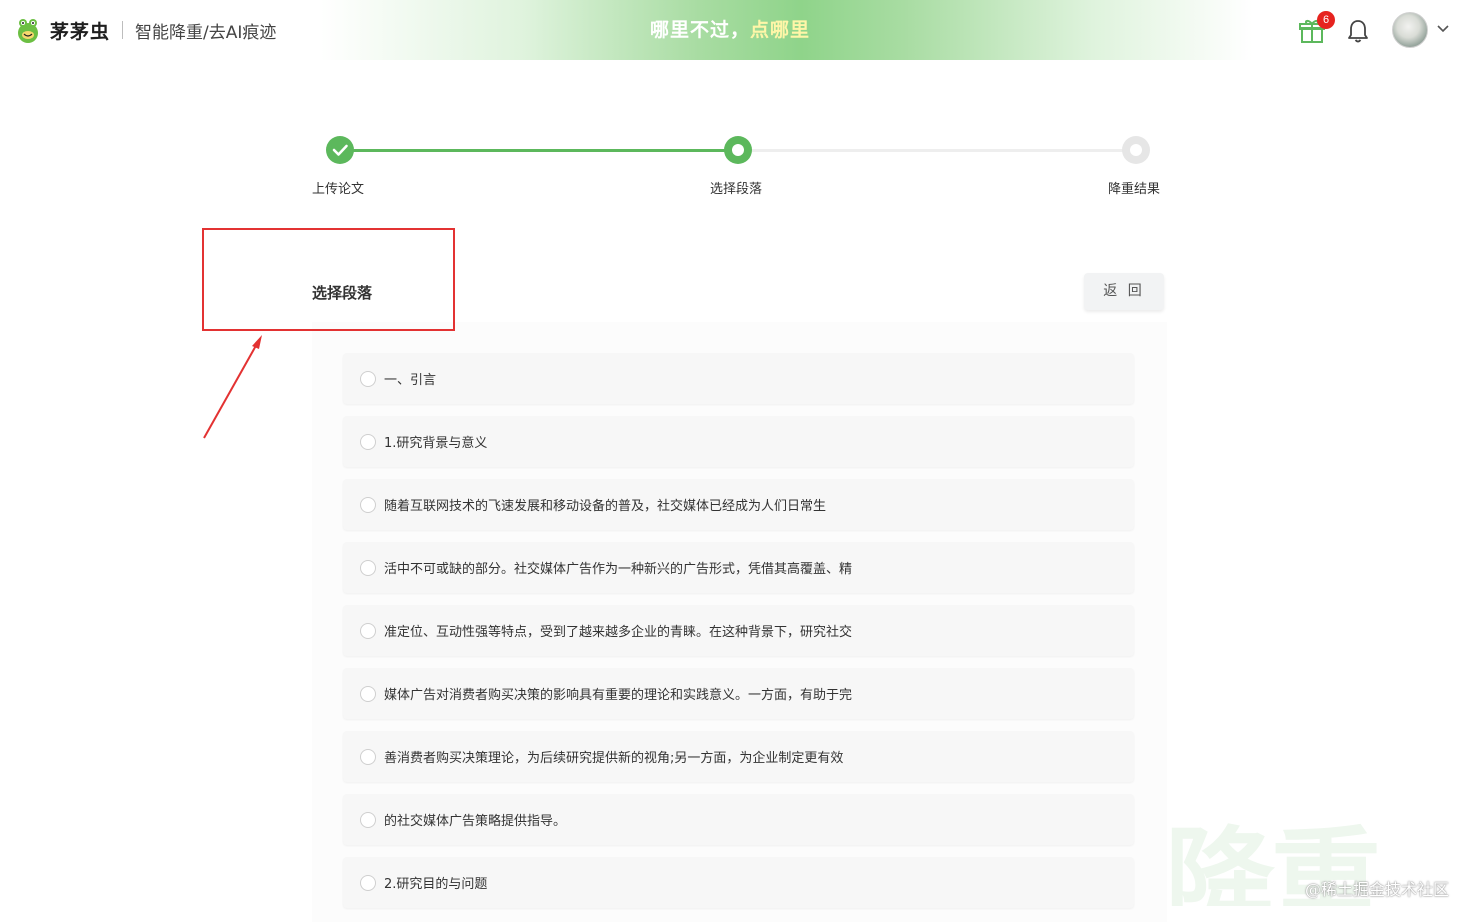 This screenshot has width=1457, height=922. I want to click on back-button: 返 回, so click(1124, 291).